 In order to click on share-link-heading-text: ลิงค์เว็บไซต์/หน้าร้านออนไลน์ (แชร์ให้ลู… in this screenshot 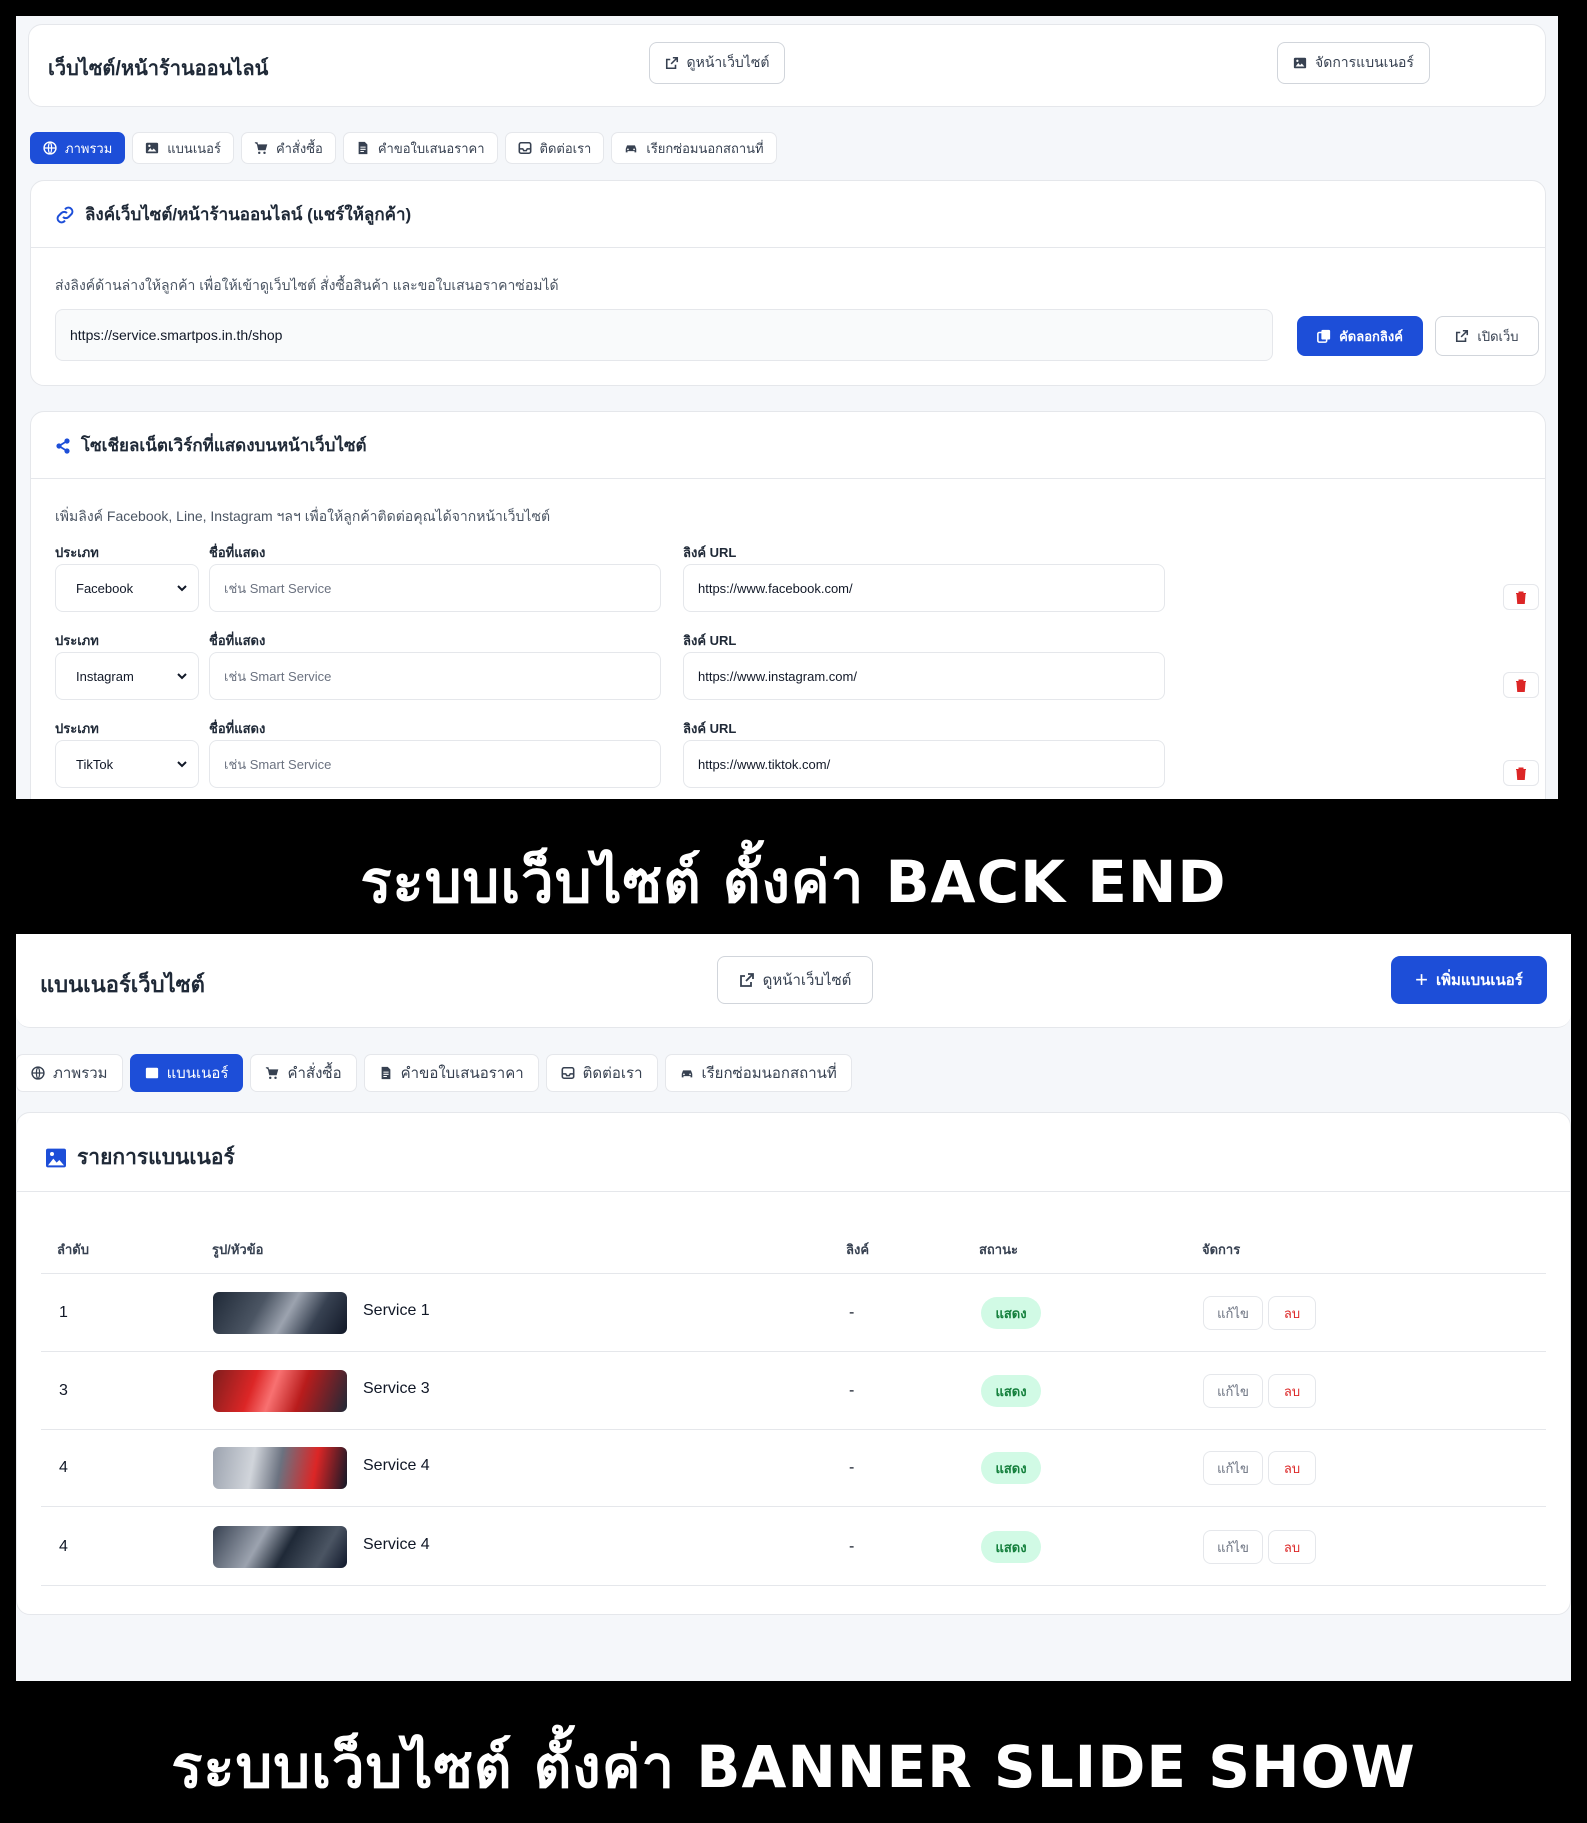, I will do `click(248, 214)`.